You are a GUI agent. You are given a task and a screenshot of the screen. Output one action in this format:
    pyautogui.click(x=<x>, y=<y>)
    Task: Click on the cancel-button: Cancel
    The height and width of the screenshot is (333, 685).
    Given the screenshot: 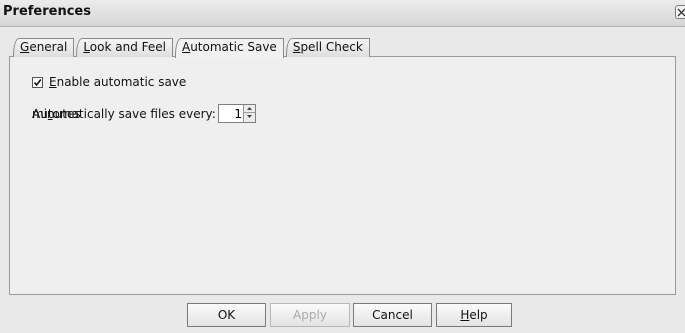 What is the action you would take?
    pyautogui.click(x=392, y=315)
    